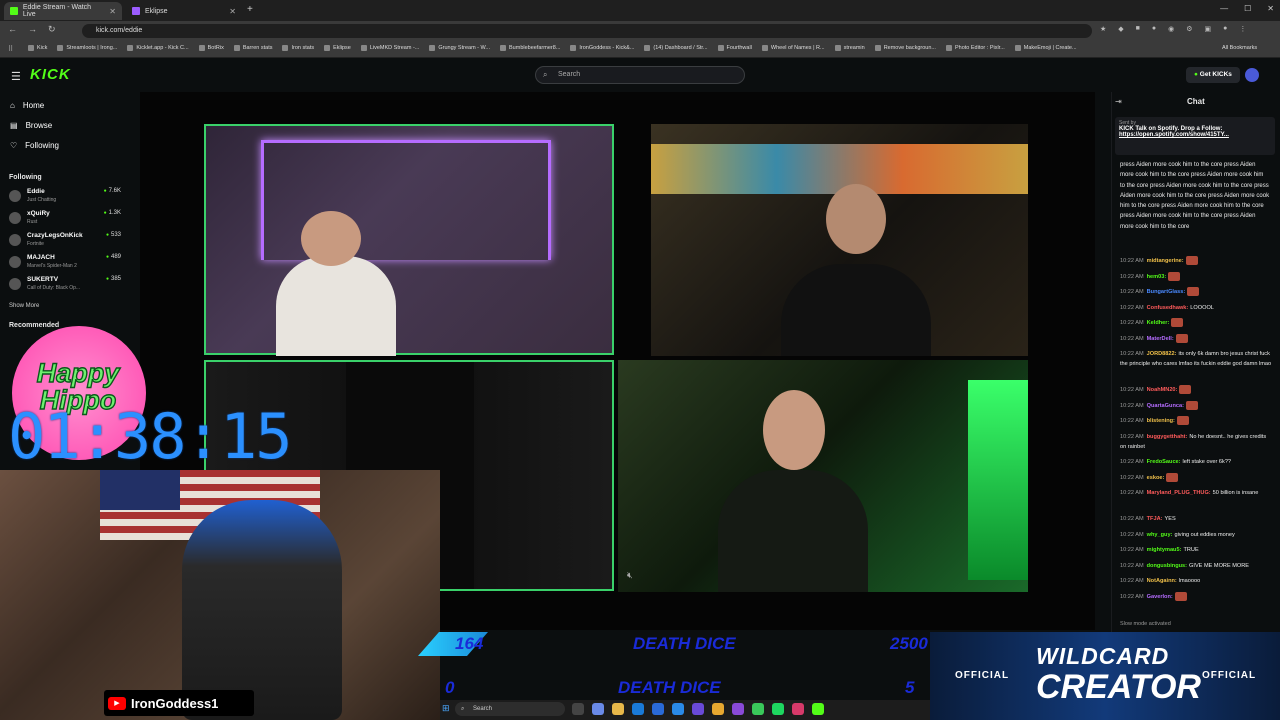  What do you see at coordinates (65, 199) in the screenshot?
I see `following-channel: Eddie Just Chatting 7.6K` at bounding box center [65, 199].